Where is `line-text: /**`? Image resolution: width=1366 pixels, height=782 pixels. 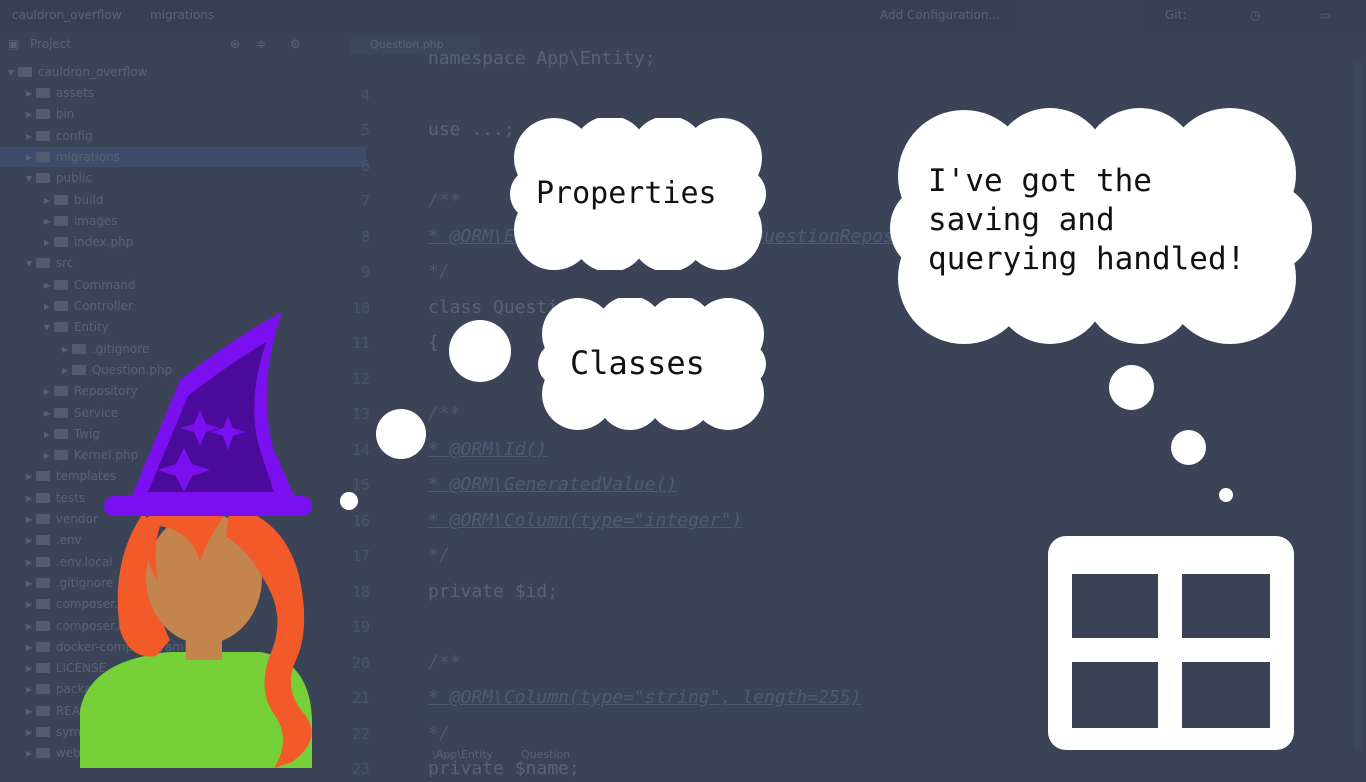
line-text: /** is located at coordinates (444, 662).